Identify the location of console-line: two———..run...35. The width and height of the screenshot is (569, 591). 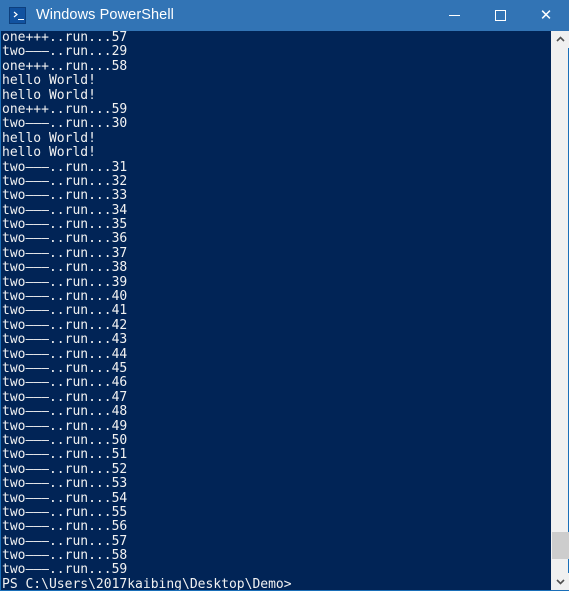
(65, 225).